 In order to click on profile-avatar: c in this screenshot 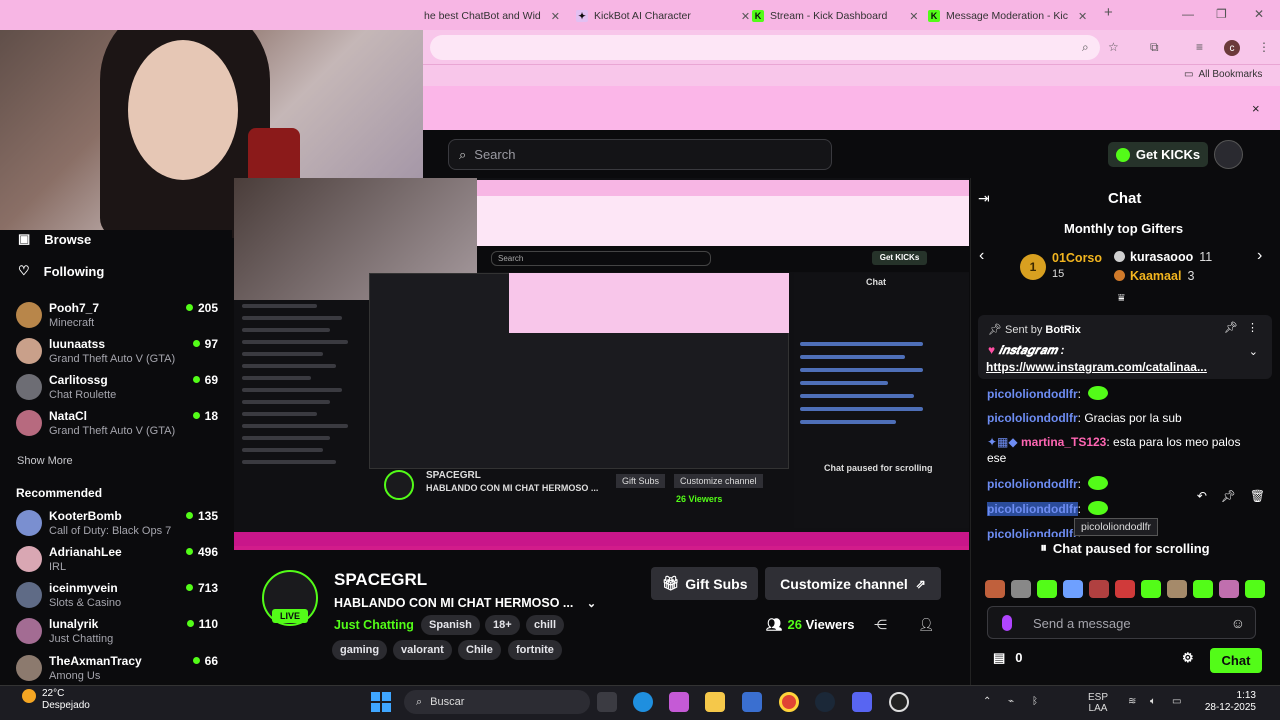, I will do `click(1232, 48)`.